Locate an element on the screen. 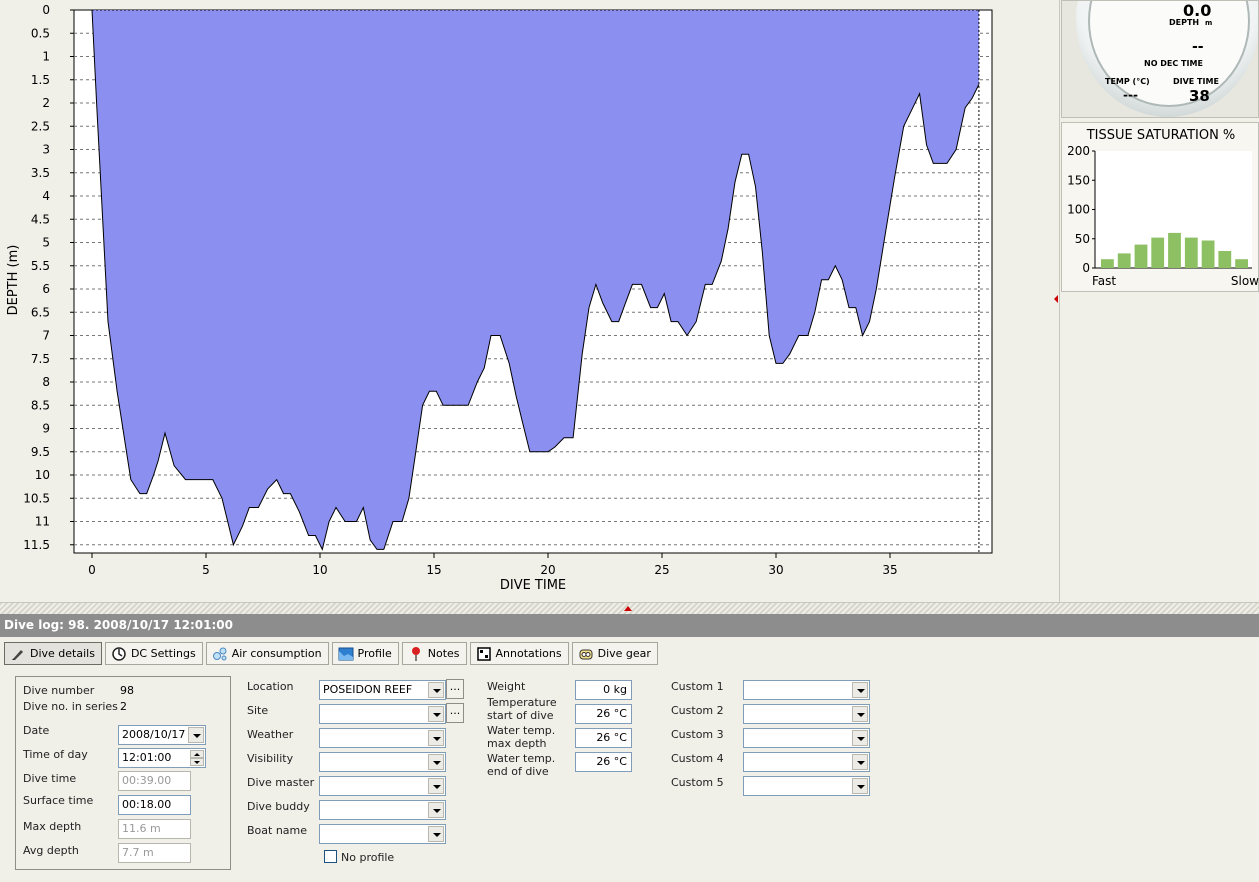 This screenshot has width=1259, height=882. gauge-dive-time-label: DIVE TIME is located at coordinates (1196, 81).